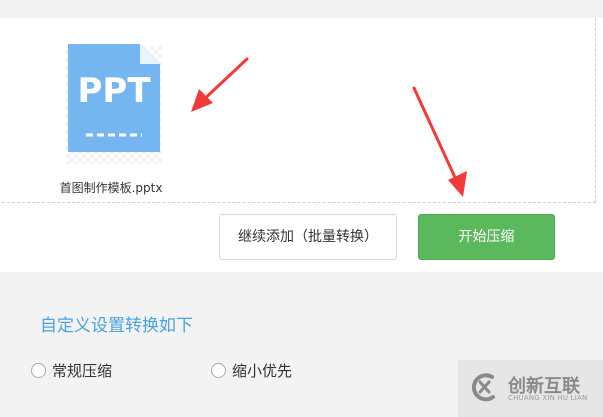 The image size is (603, 417). Describe the element at coordinates (486, 237) in the screenshot. I see `start-compress-button: 开始压缩` at that location.